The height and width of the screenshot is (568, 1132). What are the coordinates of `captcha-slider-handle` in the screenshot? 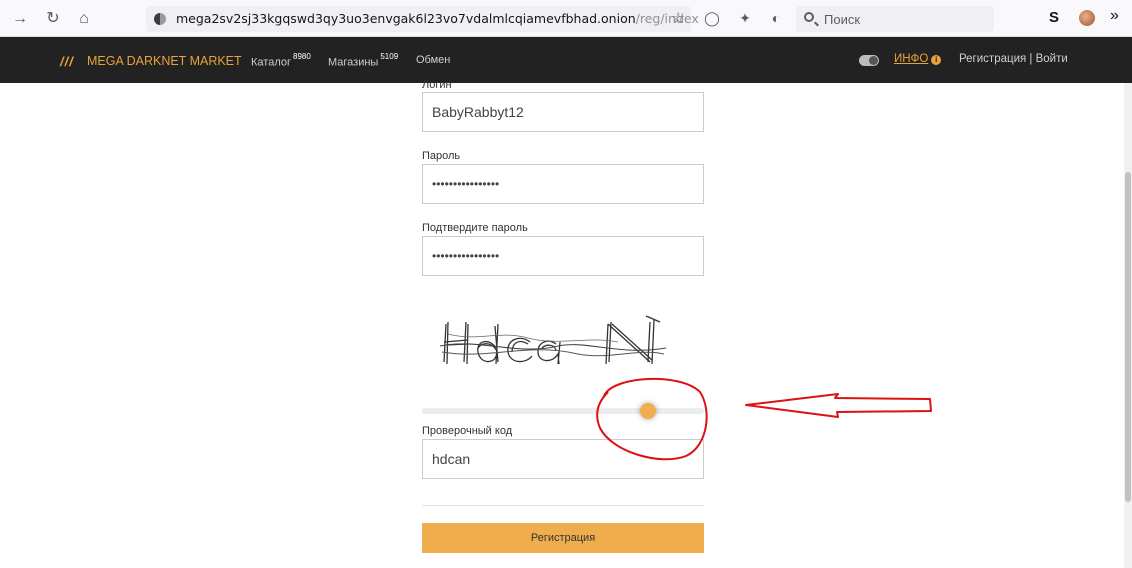 It's located at (648, 411).